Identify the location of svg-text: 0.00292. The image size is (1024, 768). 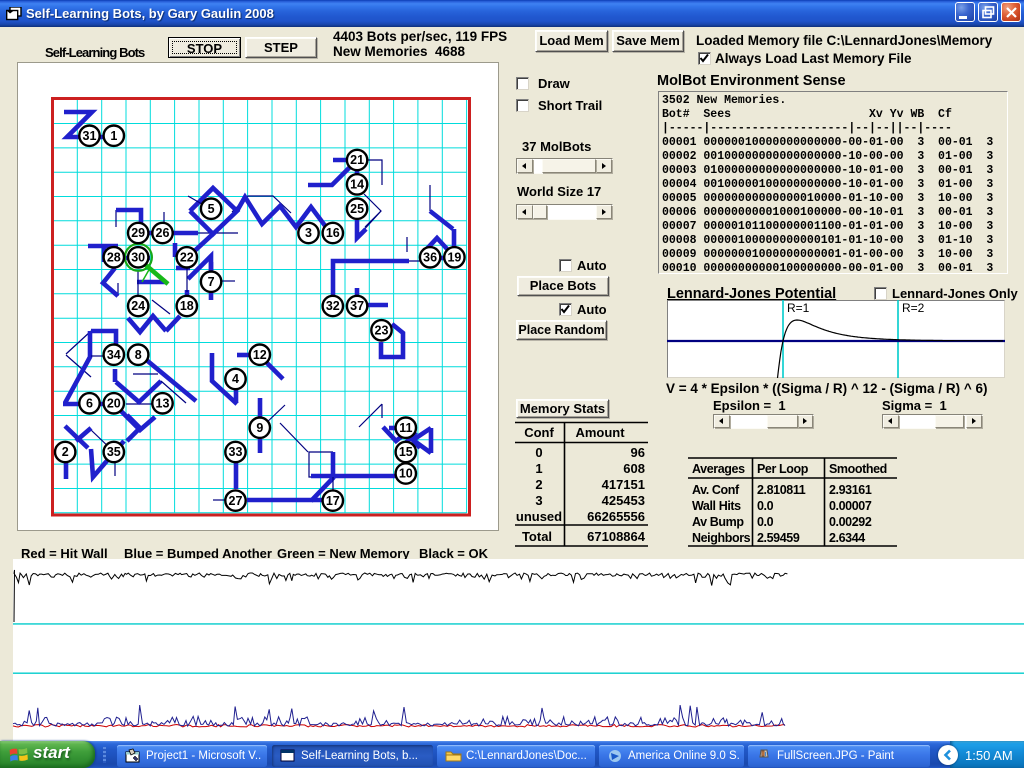
(850, 522).